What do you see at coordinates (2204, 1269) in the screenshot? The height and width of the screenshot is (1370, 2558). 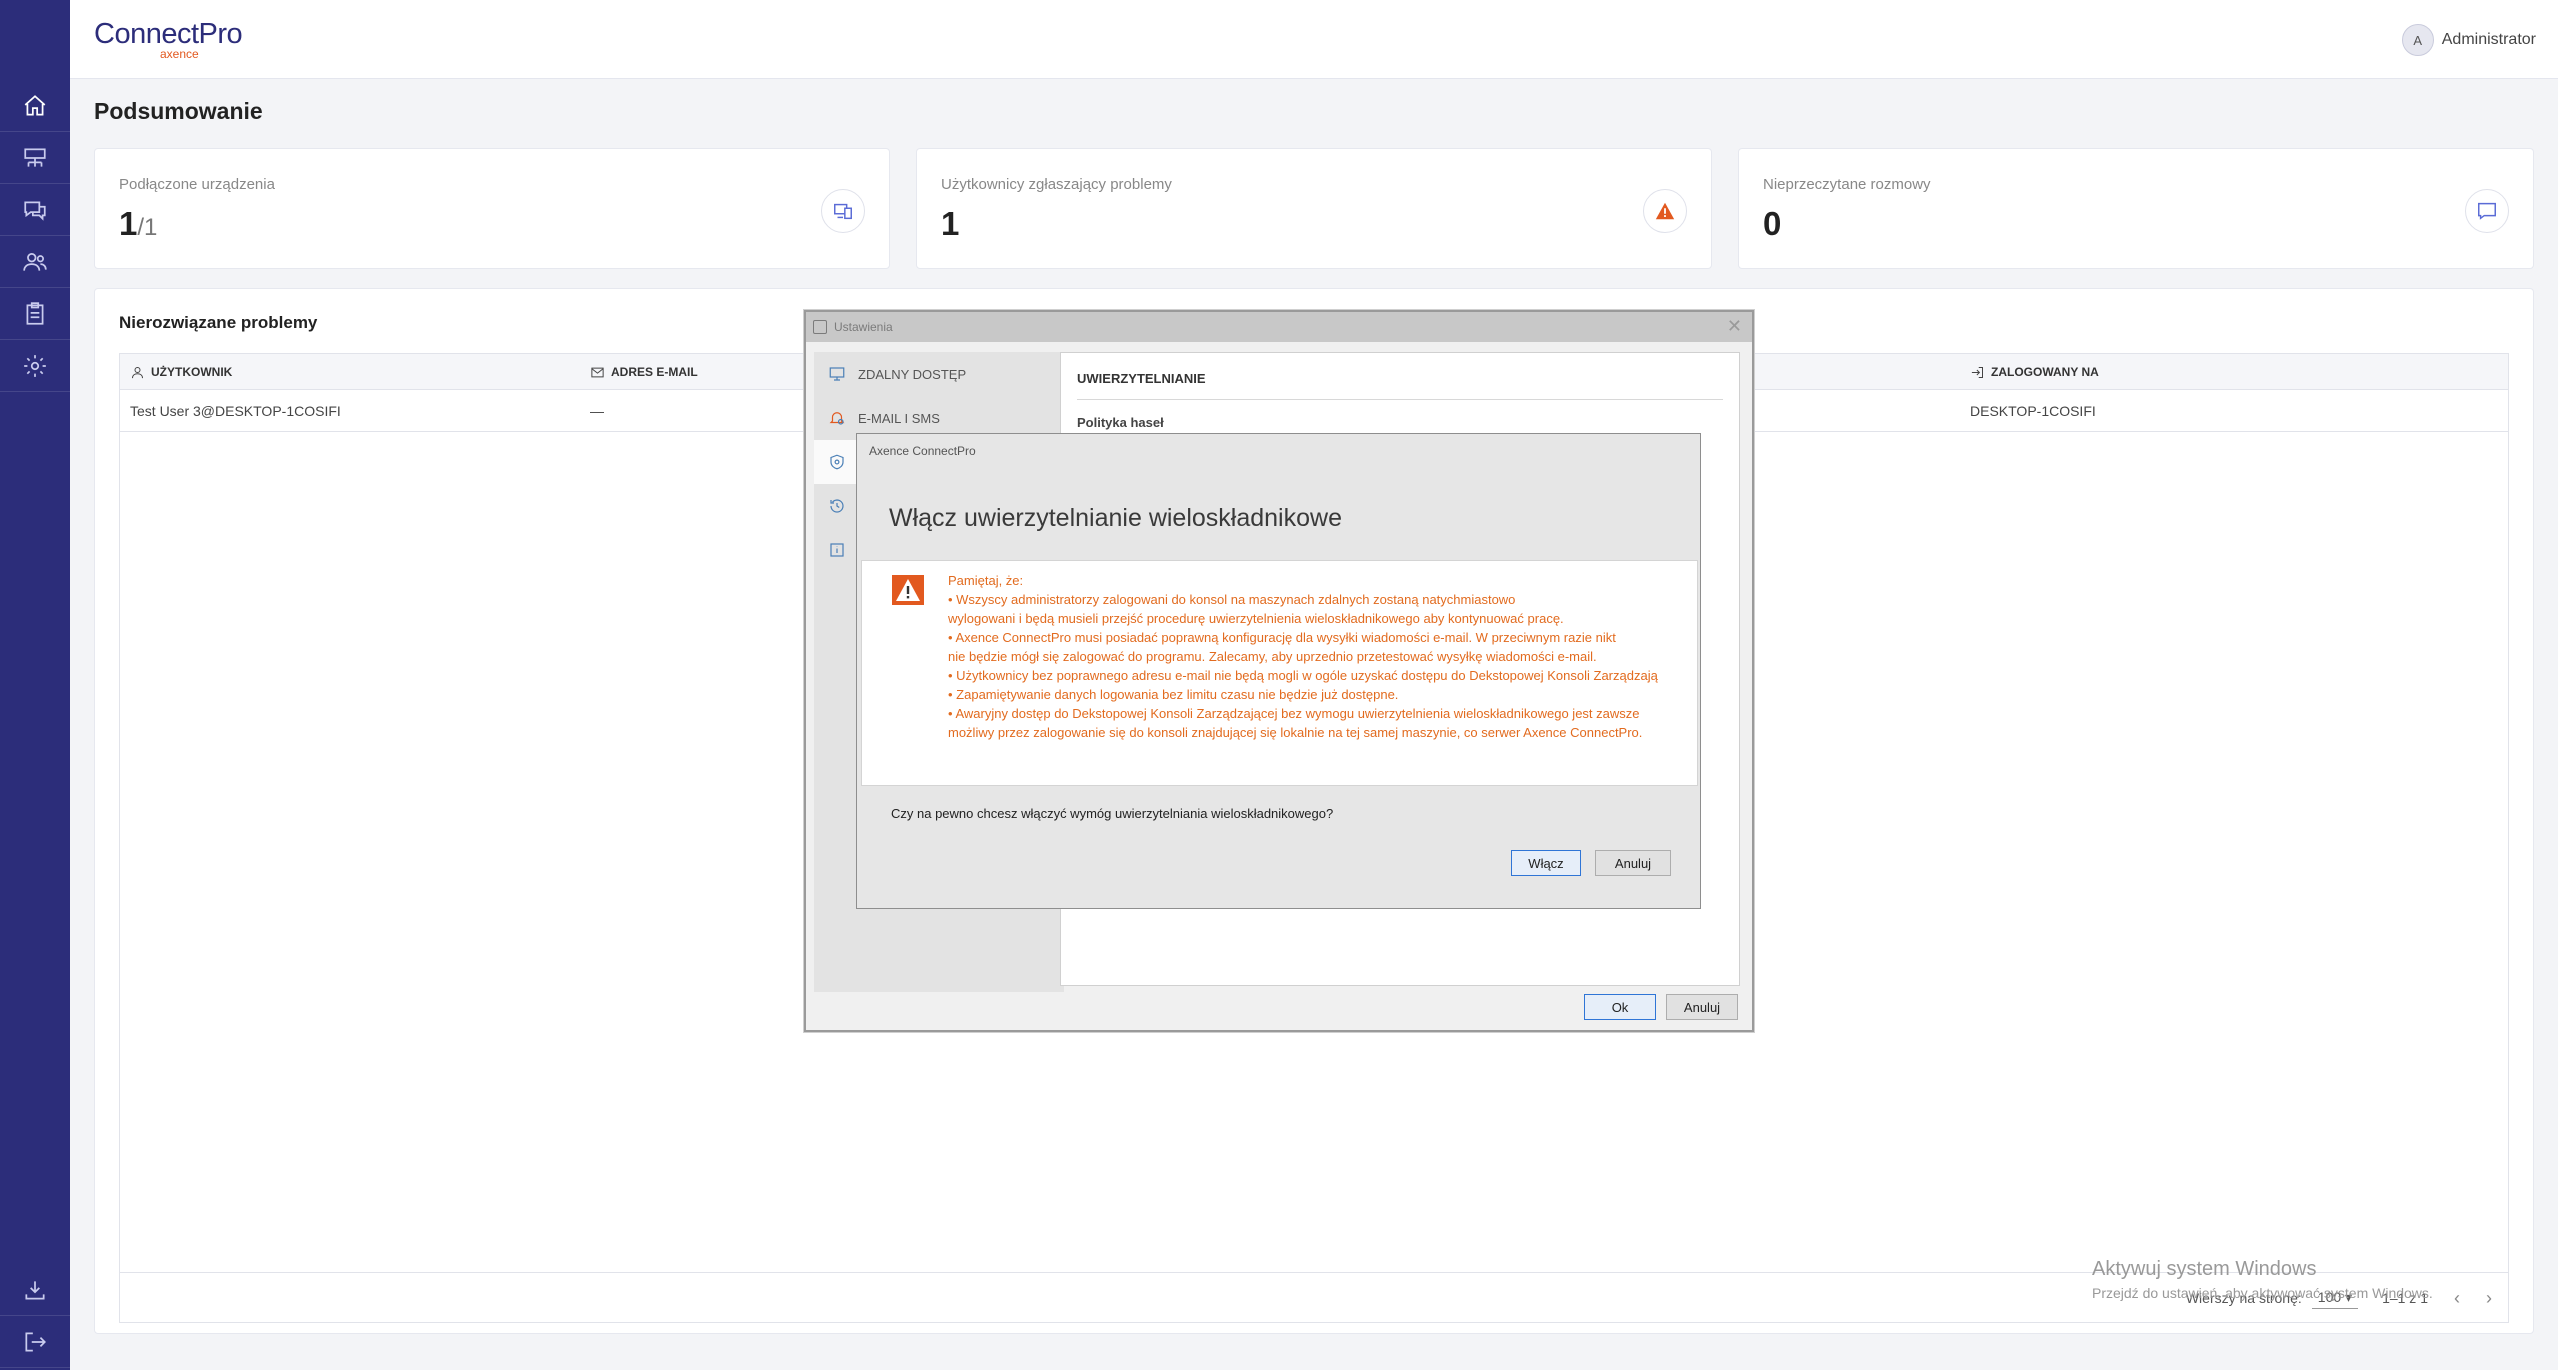 I see `watermark-line1: Aktywuj system Windows` at bounding box center [2204, 1269].